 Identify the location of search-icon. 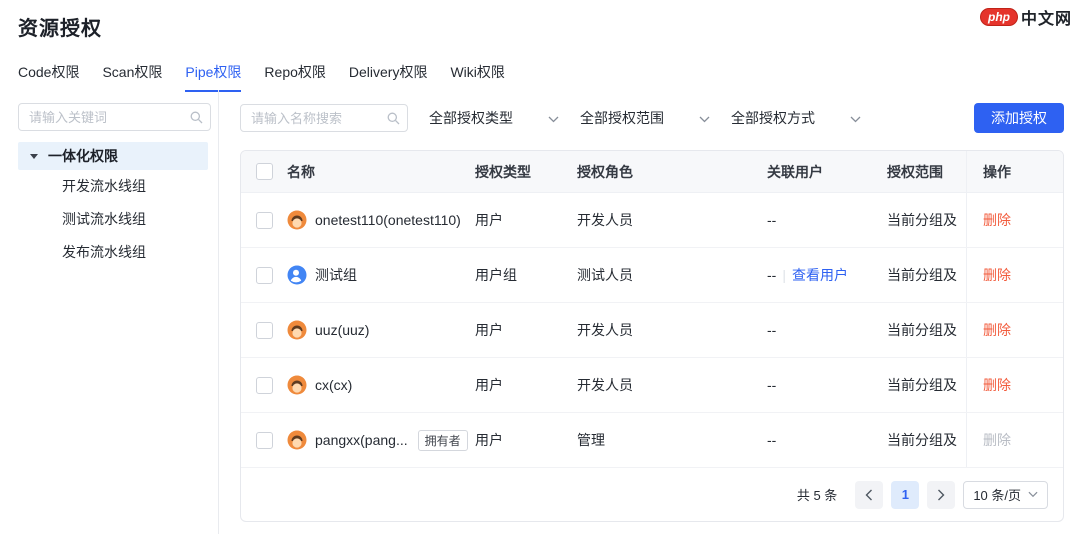
(196, 120).